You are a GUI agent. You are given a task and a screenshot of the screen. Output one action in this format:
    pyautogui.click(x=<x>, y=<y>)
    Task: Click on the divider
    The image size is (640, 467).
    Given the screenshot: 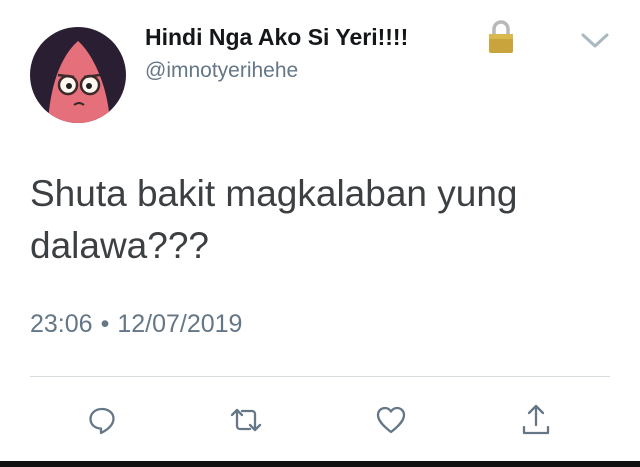 What is the action you would take?
    pyautogui.click(x=320, y=376)
    